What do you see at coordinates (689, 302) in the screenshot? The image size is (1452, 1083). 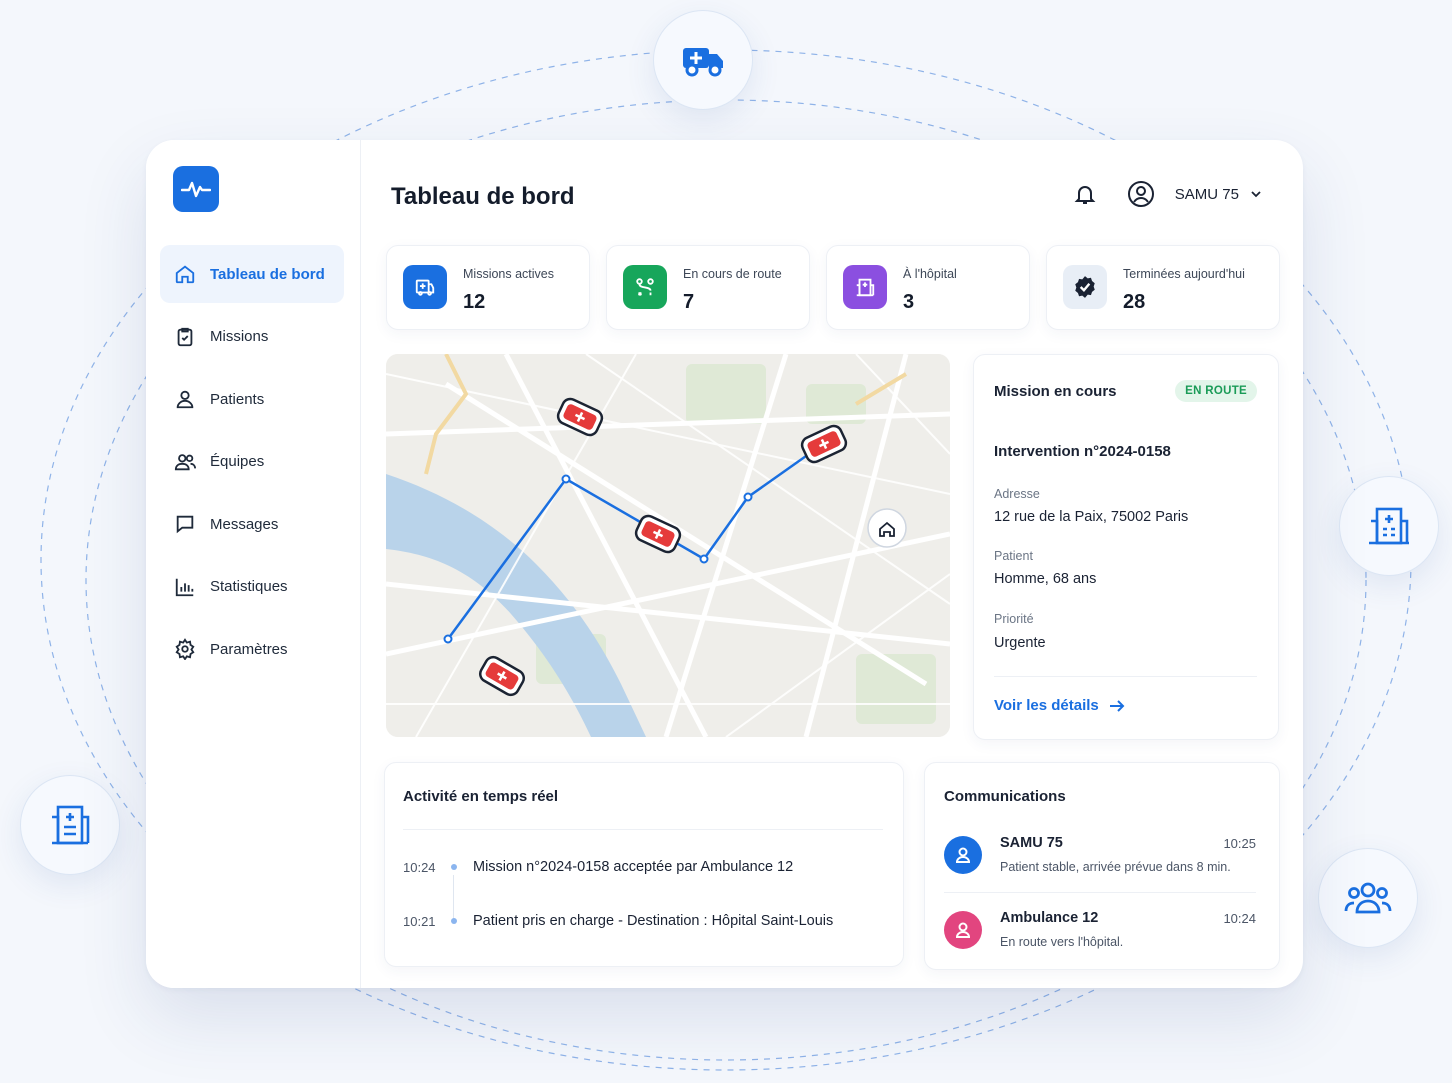 I see `stat-value: 7` at bounding box center [689, 302].